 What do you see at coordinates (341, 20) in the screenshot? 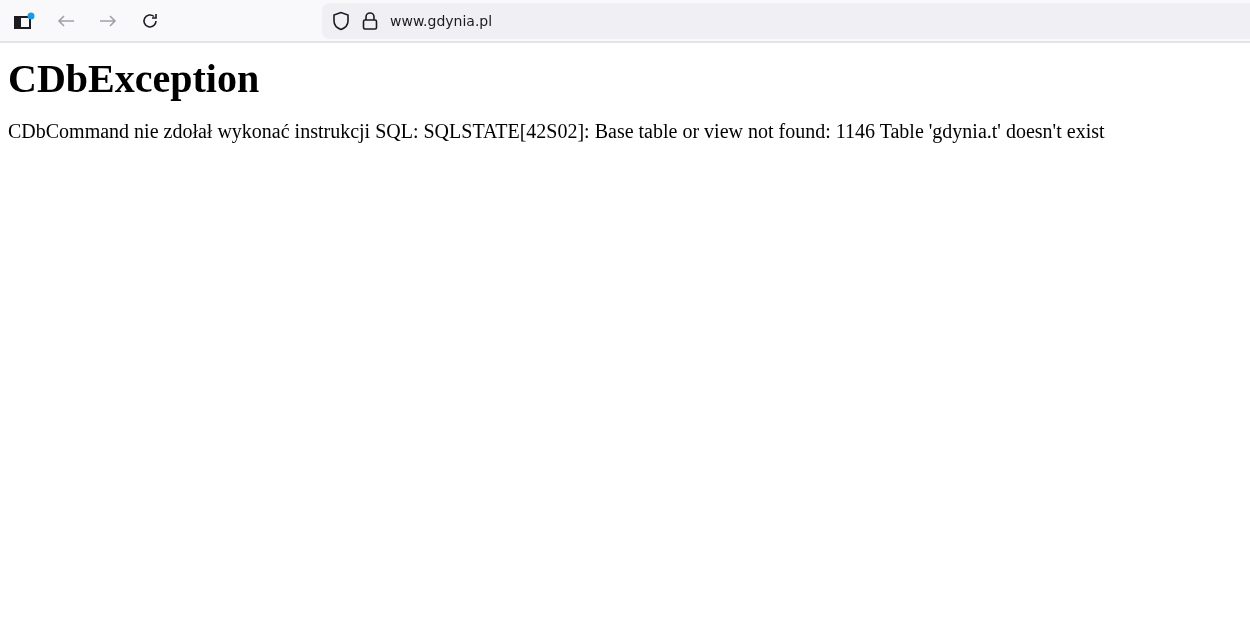
I see `shield-icon` at bounding box center [341, 20].